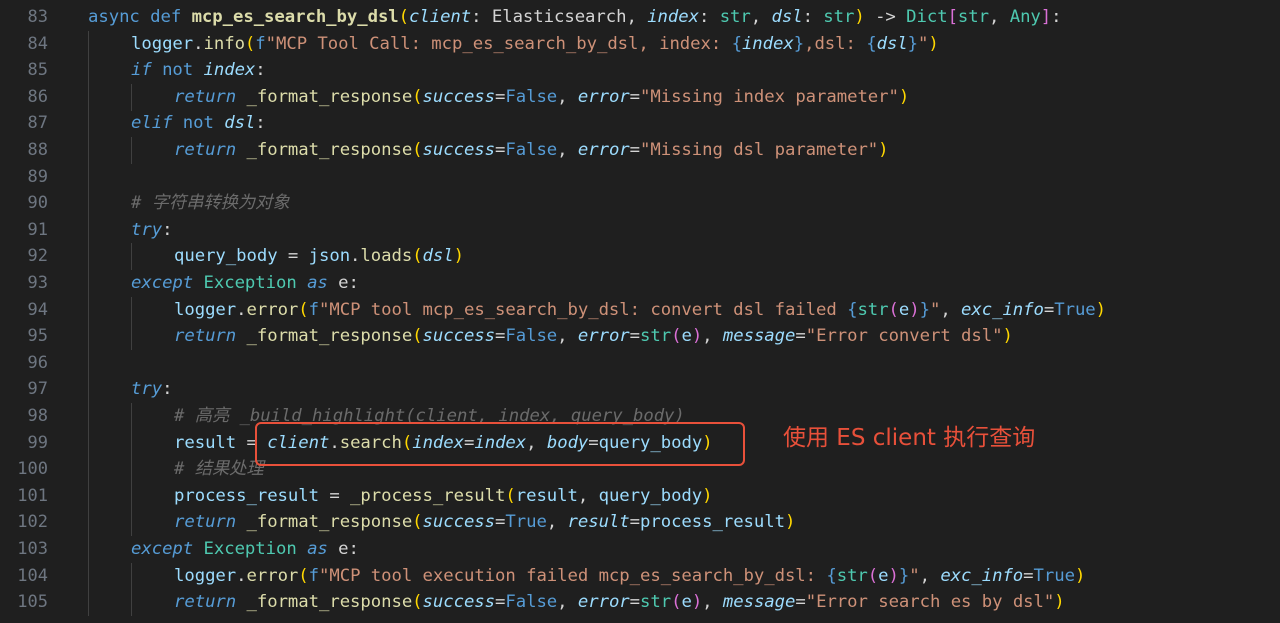 Image resolution: width=1280 pixels, height=623 pixels. I want to click on code-token: _process_result, so click(428, 495).